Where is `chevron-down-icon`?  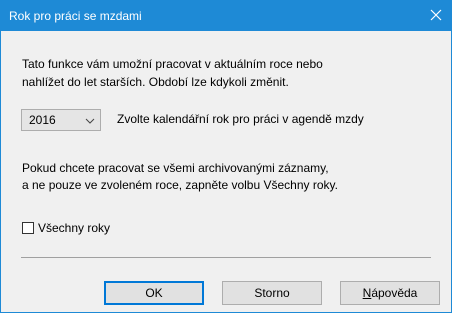 chevron-down-icon is located at coordinates (90, 120).